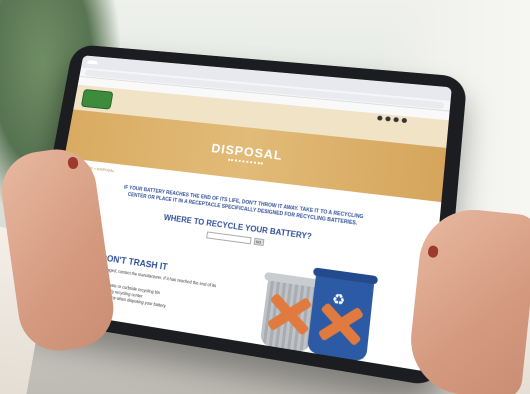  Describe the element at coordinates (339, 299) in the screenshot. I see `recycle-icon: ♻` at that location.